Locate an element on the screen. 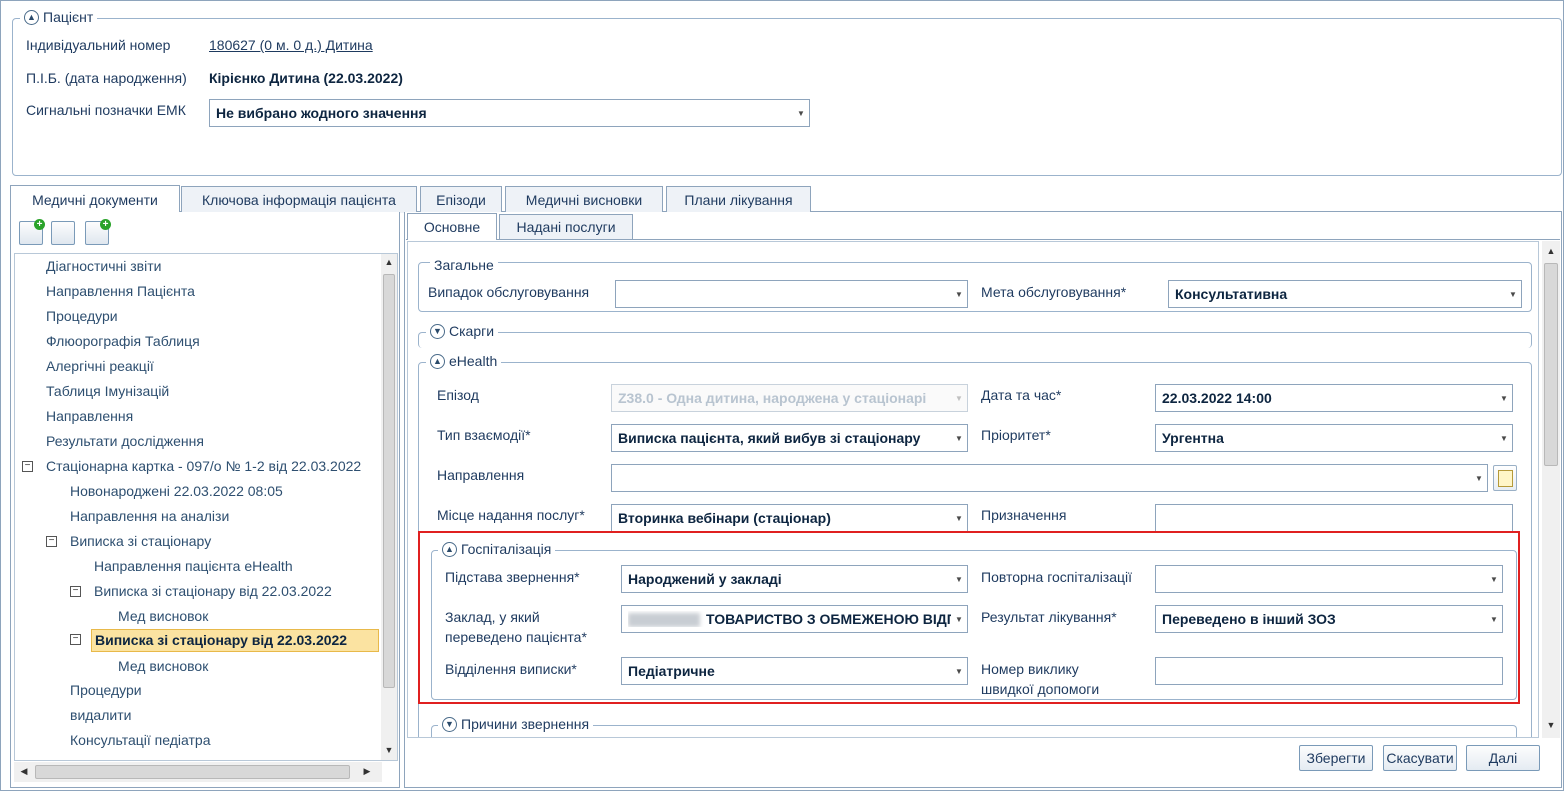 The height and width of the screenshot is (791, 1564). place-value: Вторинка вебінари (стаціонар) is located at coordinates (724, 518).